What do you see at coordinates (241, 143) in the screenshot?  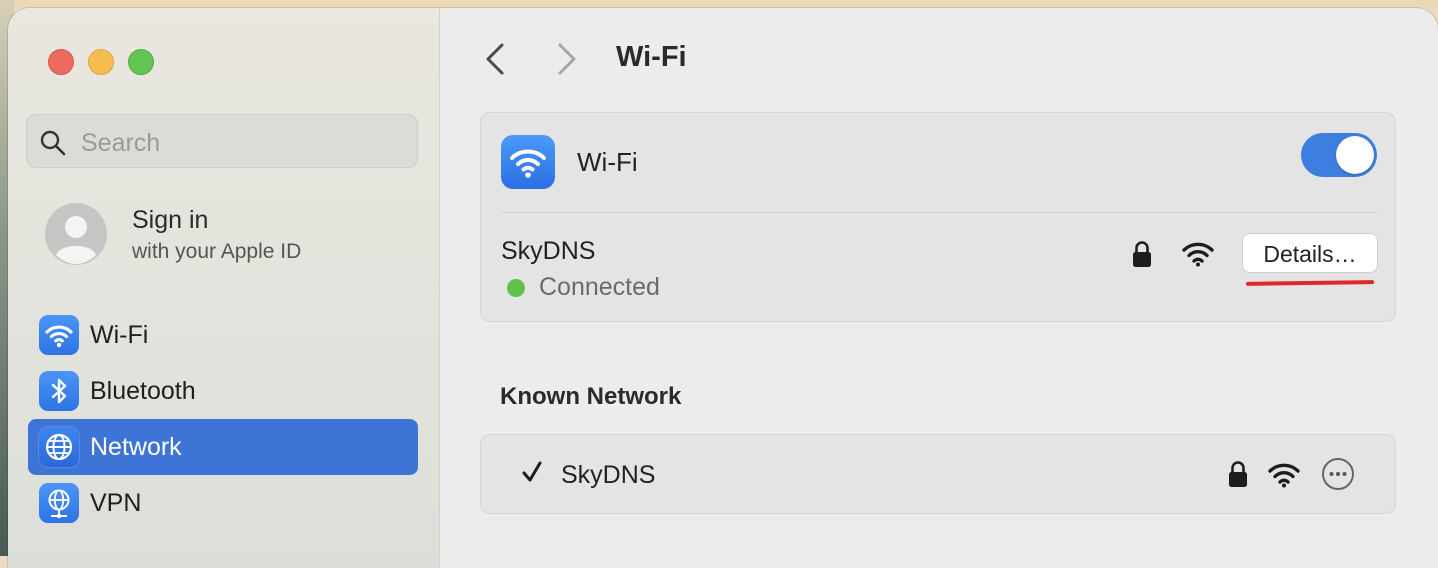 I see `search-input` at bounding box center [241, 143].